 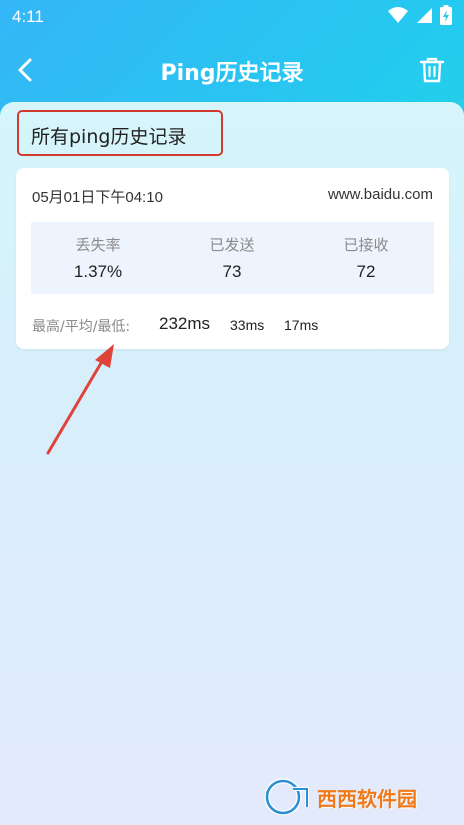 I want to click on trash-icon, so click(x=432, y=70).